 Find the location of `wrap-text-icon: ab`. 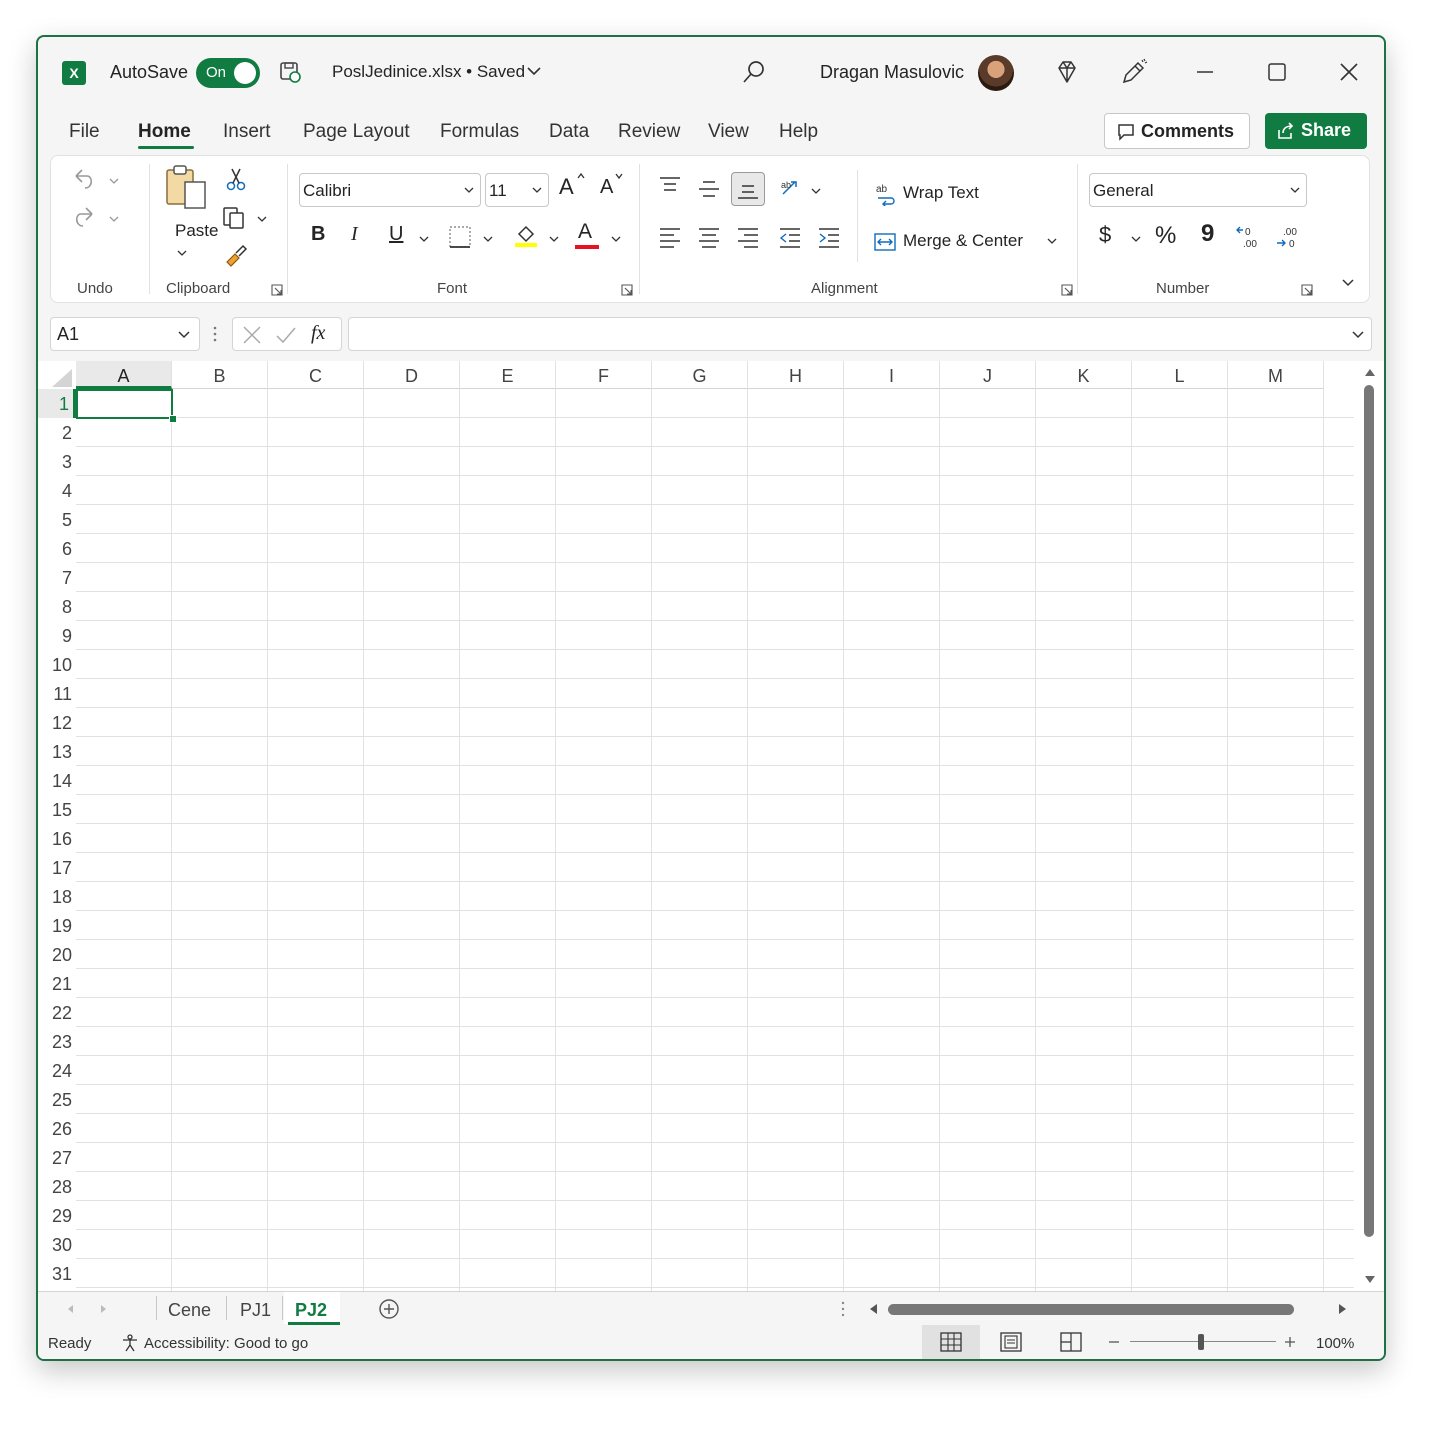

wrap-text-icon: ab is located at coordinates (887, 194).